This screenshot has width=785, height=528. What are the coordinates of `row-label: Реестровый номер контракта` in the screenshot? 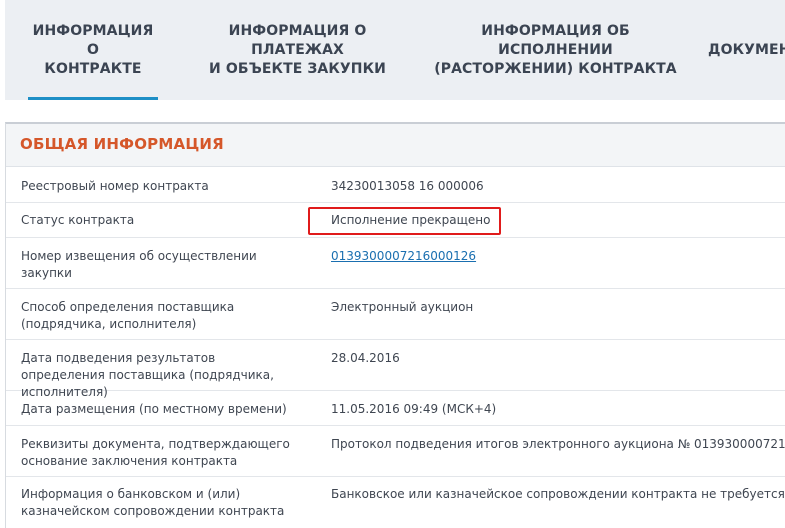 It's located at (115, 186).